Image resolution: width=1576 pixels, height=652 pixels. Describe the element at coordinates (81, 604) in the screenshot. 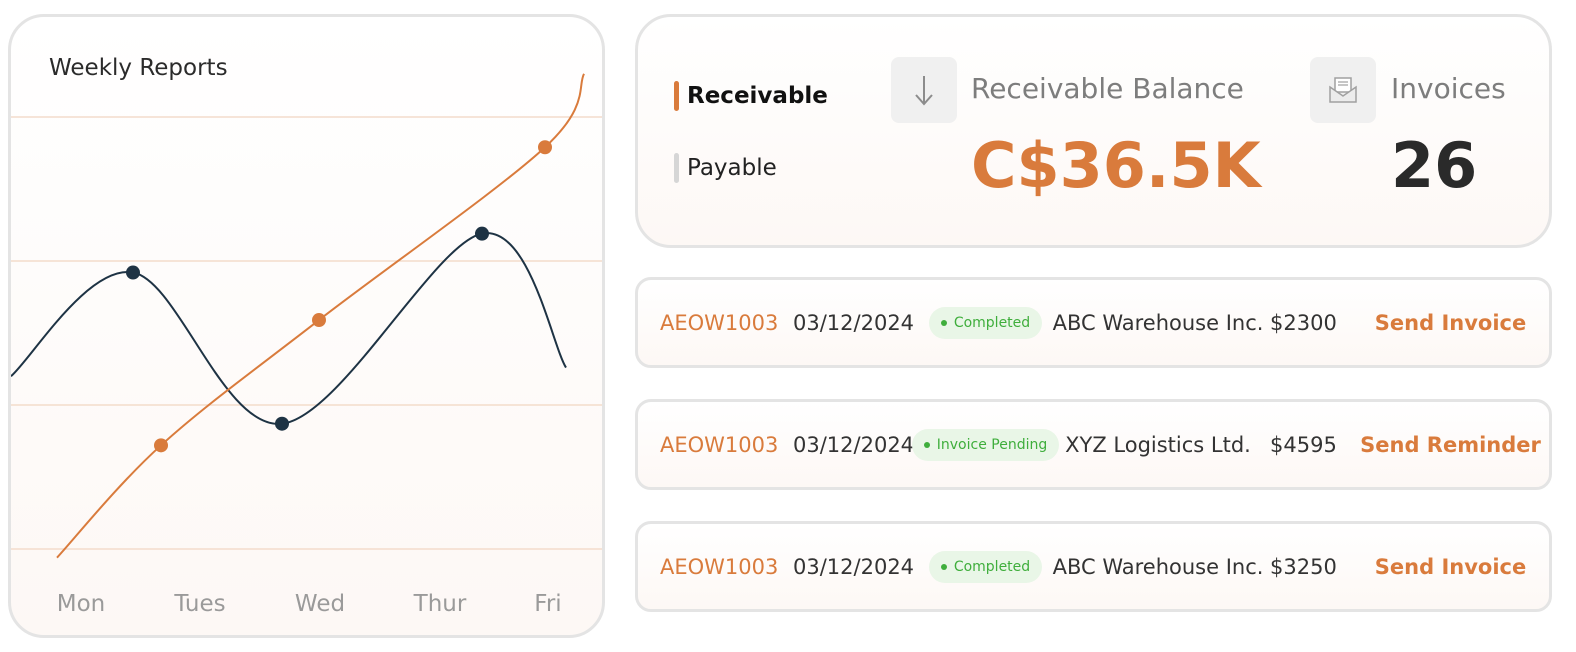

I see `x-tick-label: Mon` at that location.